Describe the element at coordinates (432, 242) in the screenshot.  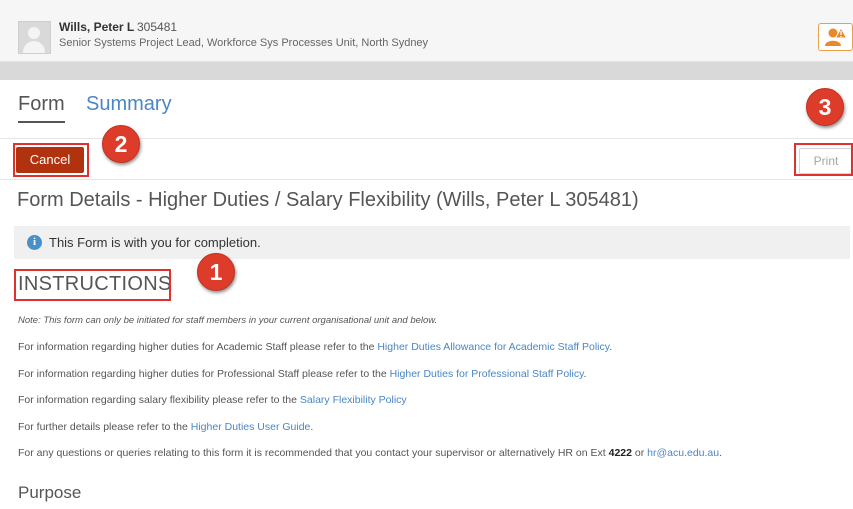
I see `info-message-bar: i This Form is with you for completion.` at that location.